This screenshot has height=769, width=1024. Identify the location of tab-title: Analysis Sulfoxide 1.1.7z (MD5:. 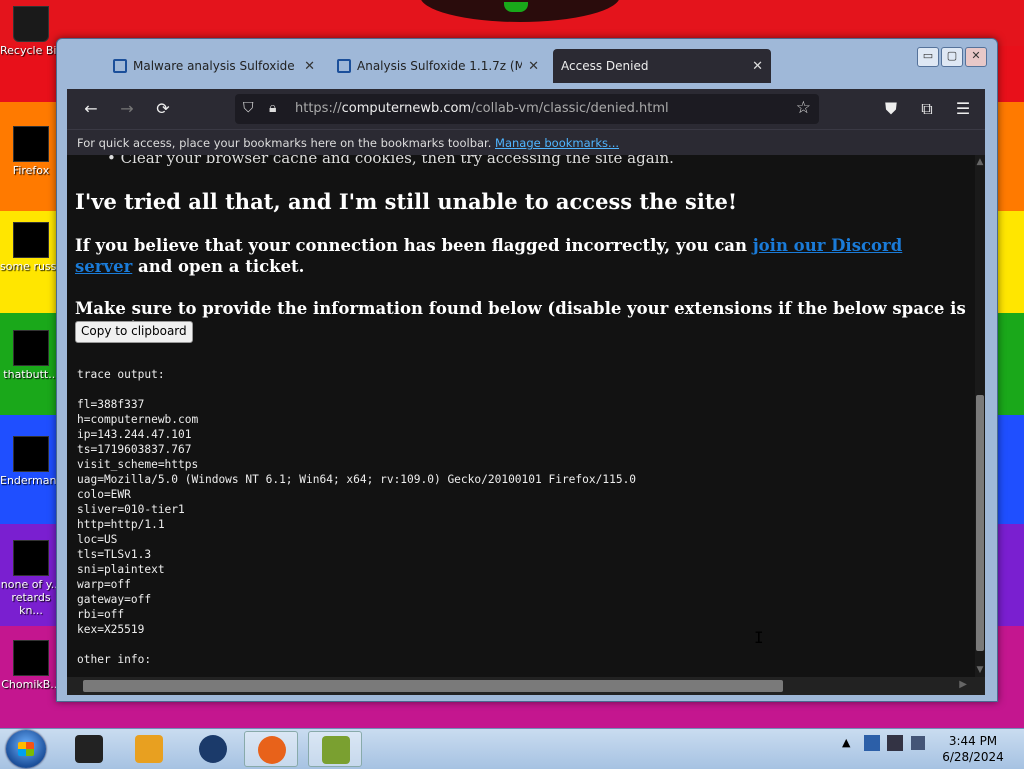
(440, 66).